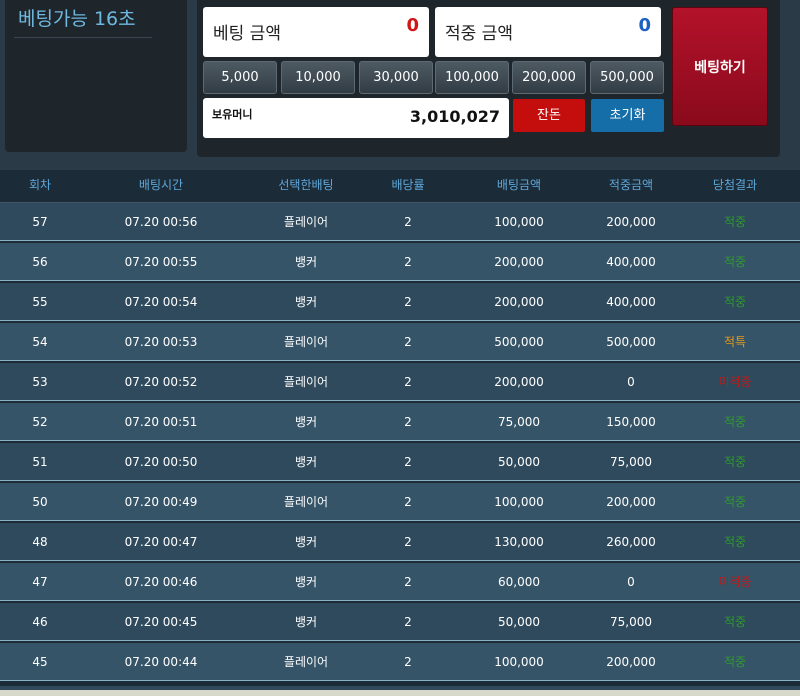 This screenshot has width=800, height=696. Describe the element at coordinates (400, 542) in the screenshot. I see `table-row: 48 07.20 00:47 뱅커 2 130,000 260,000 적중` at that location.